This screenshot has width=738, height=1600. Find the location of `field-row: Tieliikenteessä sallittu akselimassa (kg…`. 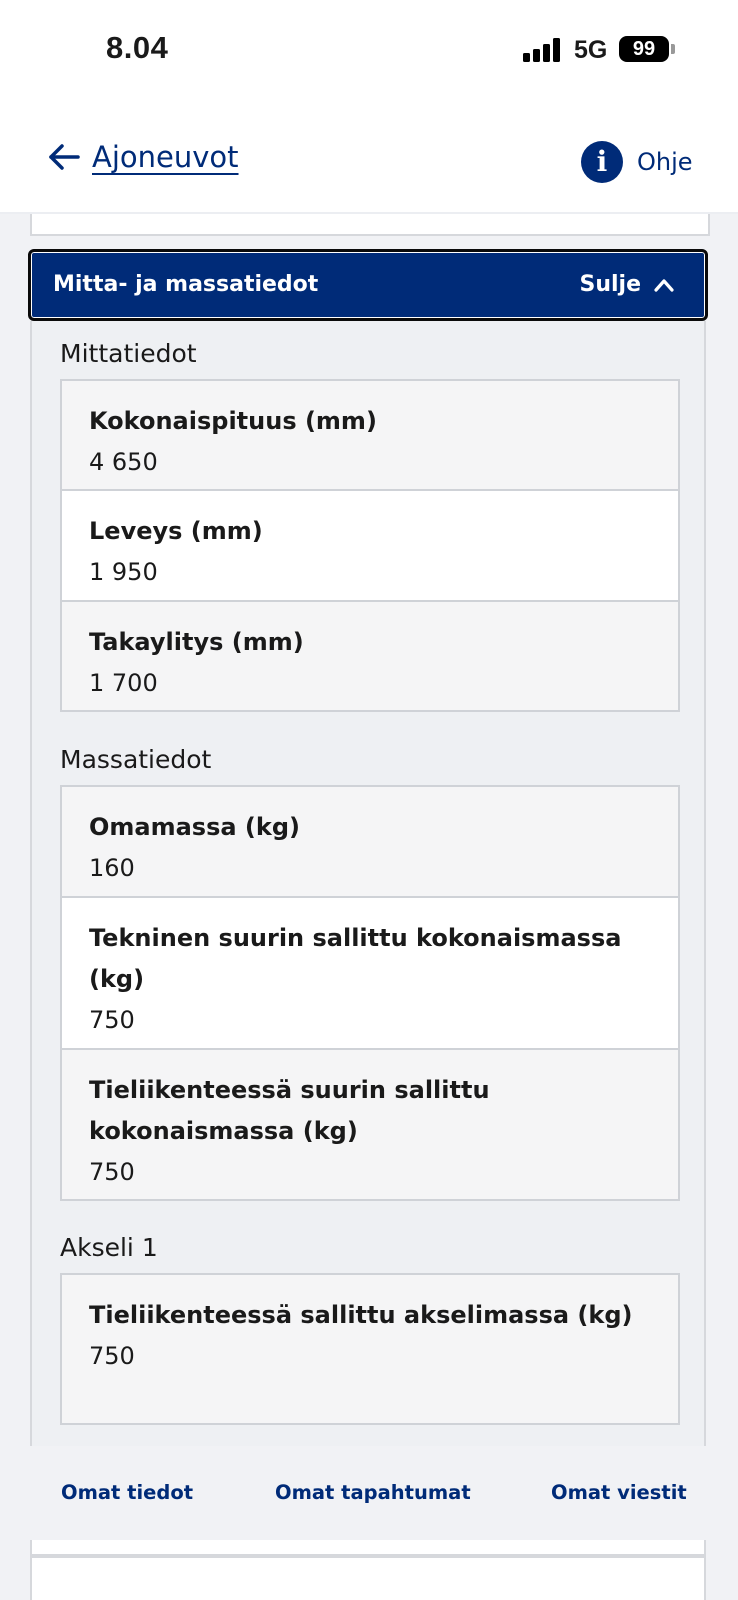

field-row: Tieliikenteessä sallittu akselimassa (kg… is located at coordinates (370, 1349).